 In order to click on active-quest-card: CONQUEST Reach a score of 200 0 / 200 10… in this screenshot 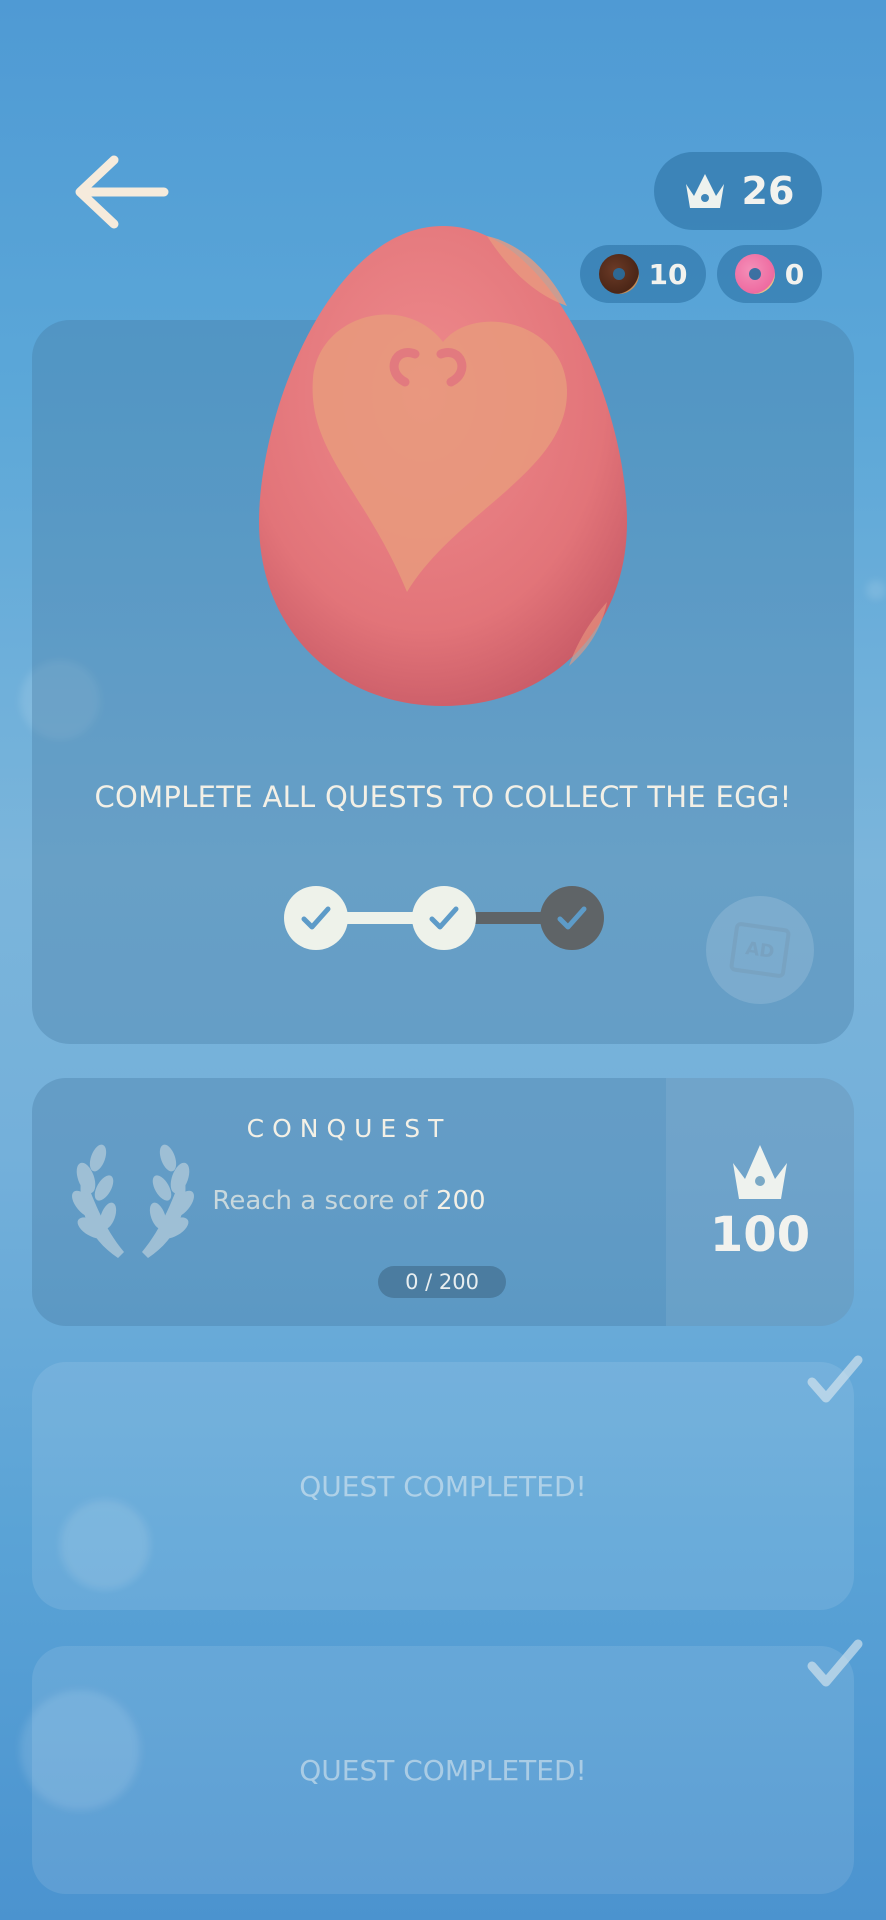, I will do `click(443, 1202)`.